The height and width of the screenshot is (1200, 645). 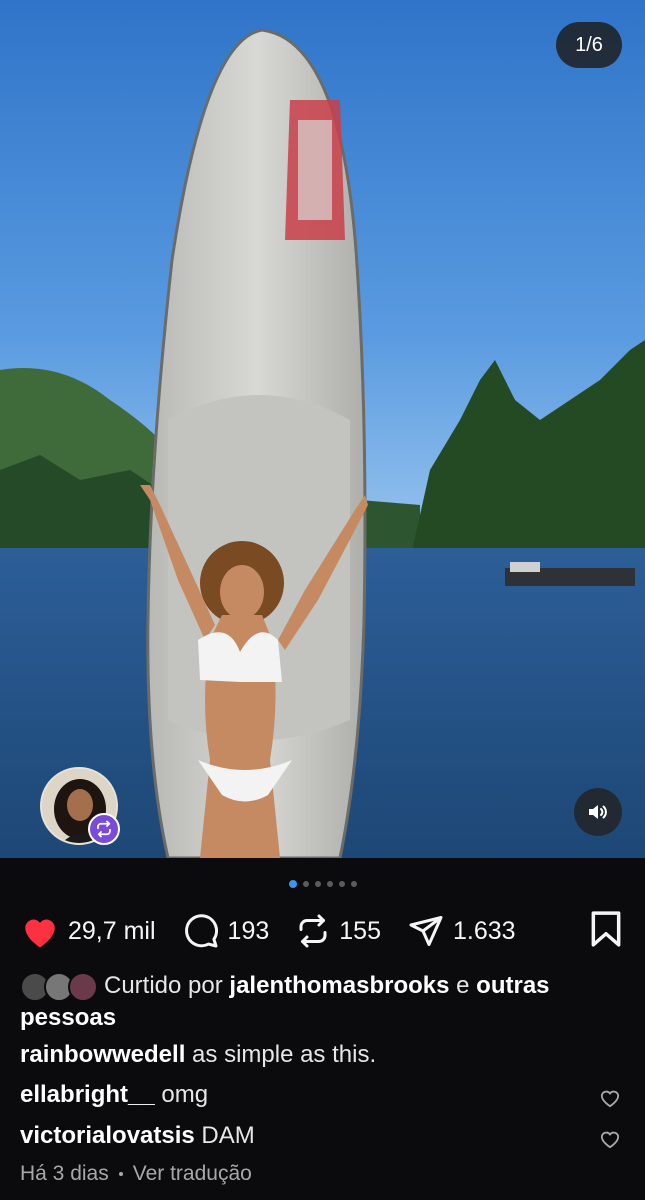 I want to click on repost-count: 155, so click(x=360, y=930).